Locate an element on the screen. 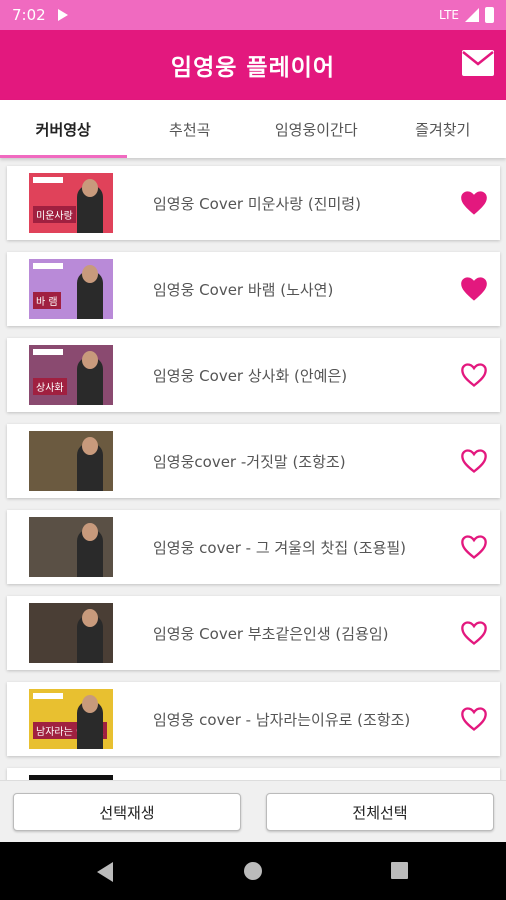 Image resolution: width=506 pixels, height=900 pixels. thumbnail-caption: 미운사랑 is located at coordinates (54, 214).